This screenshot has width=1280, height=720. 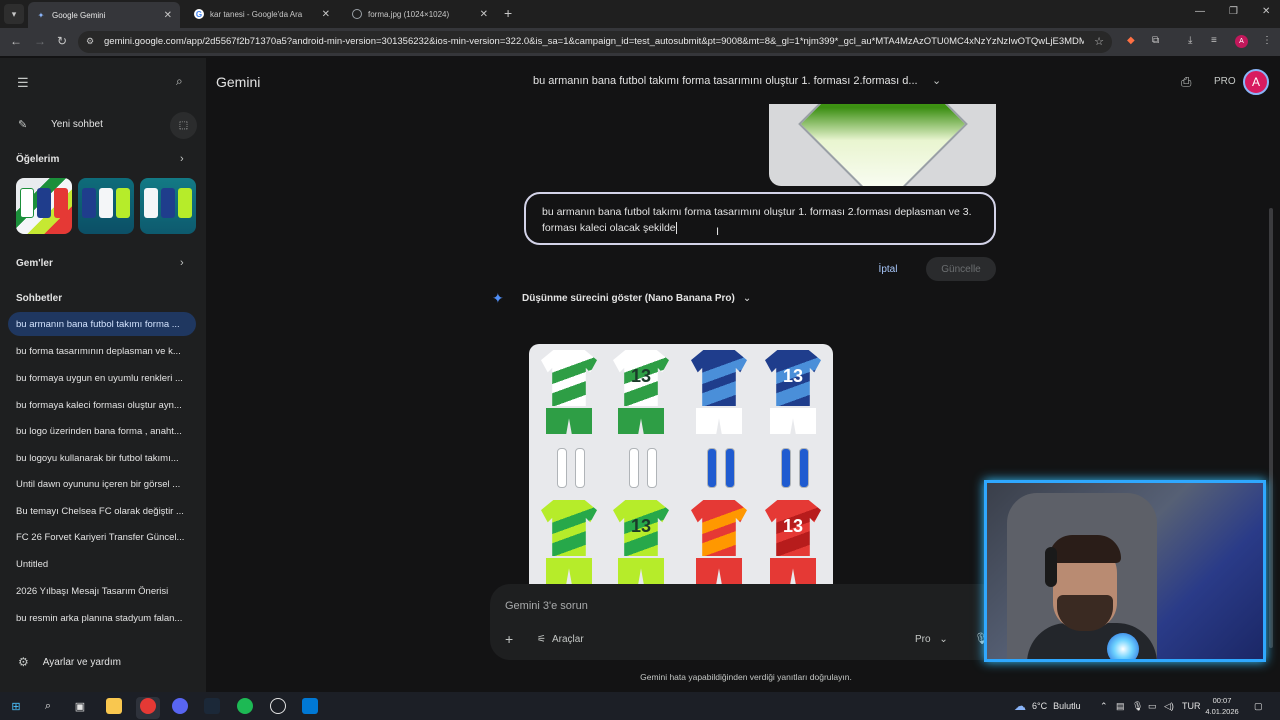 What do you see at coordinates (1067, 706) in the screenshot?
I see `weather-condition: Bulutlu` at bounding box center [1067, 706].